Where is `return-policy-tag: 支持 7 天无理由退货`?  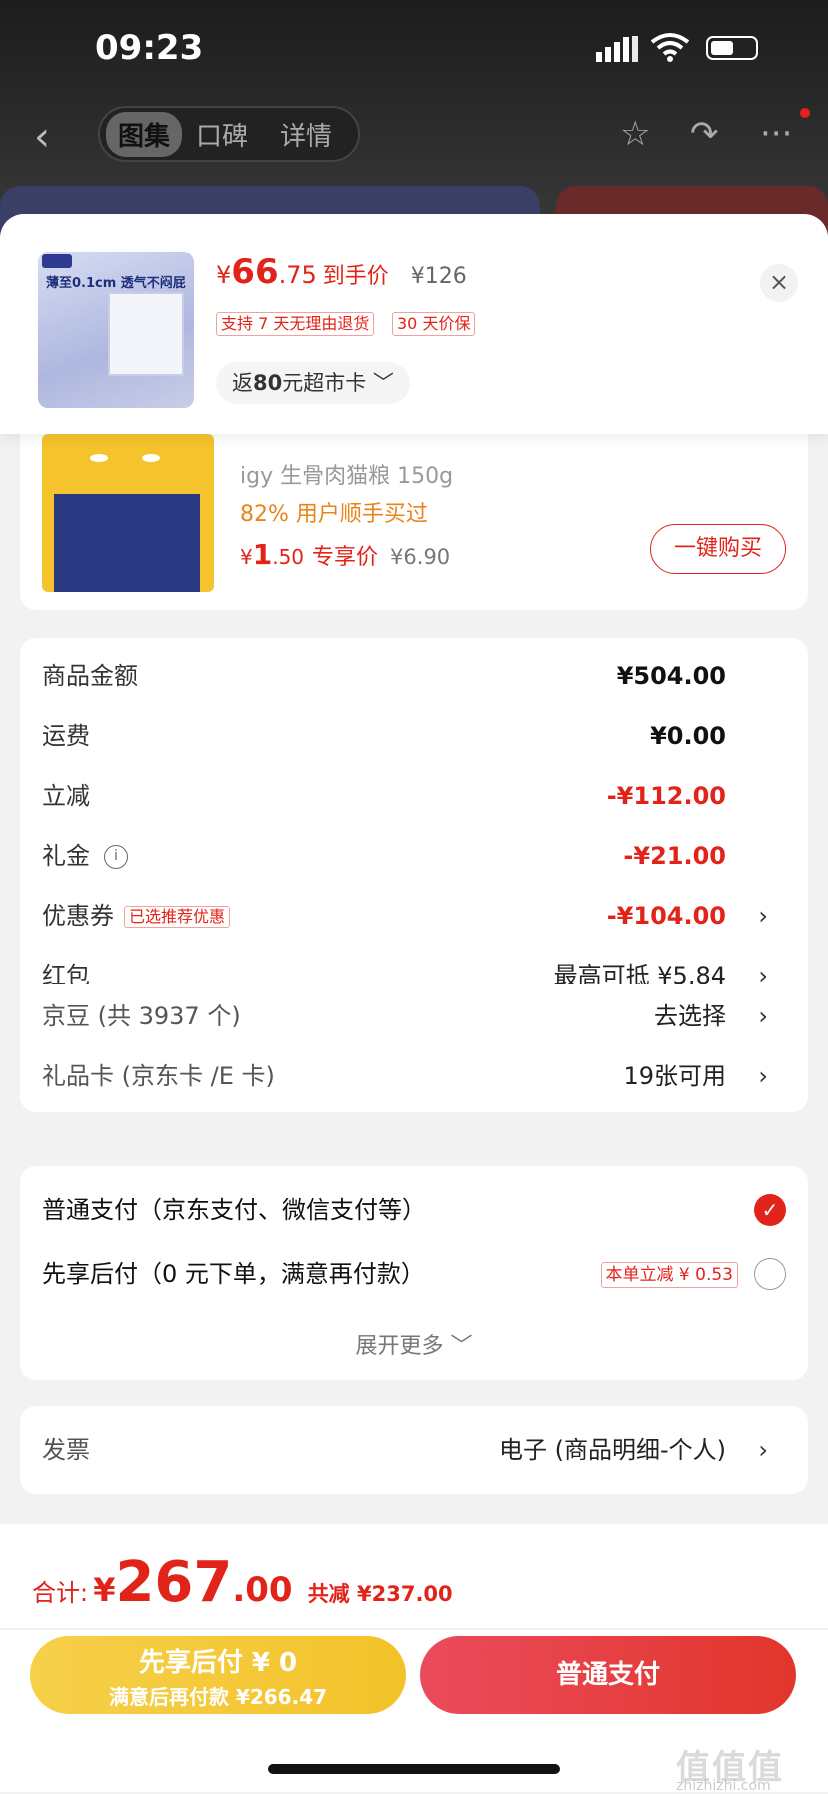
return-policy-tag: 支持 7 天无理由退货 is located at coordinates (295, 324).